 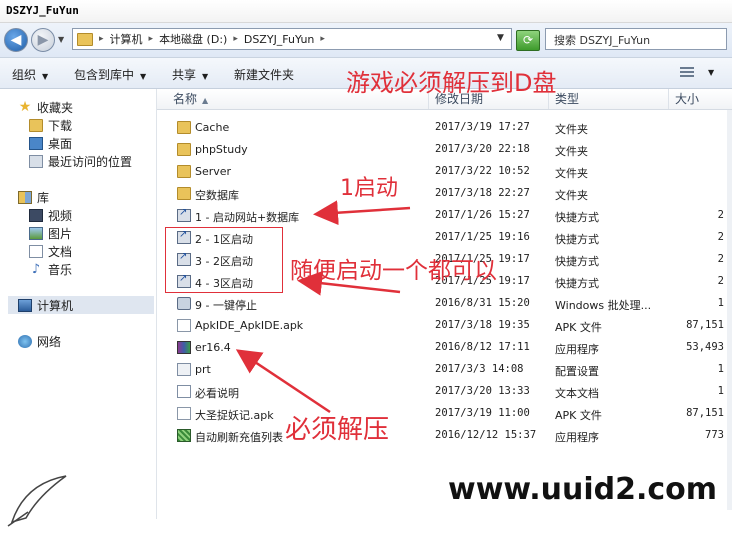 What do you see at coordinates (55, 108) in the screenshot?
I see `sidebar-label: 收藏夹` at bounding box center [55, 108].